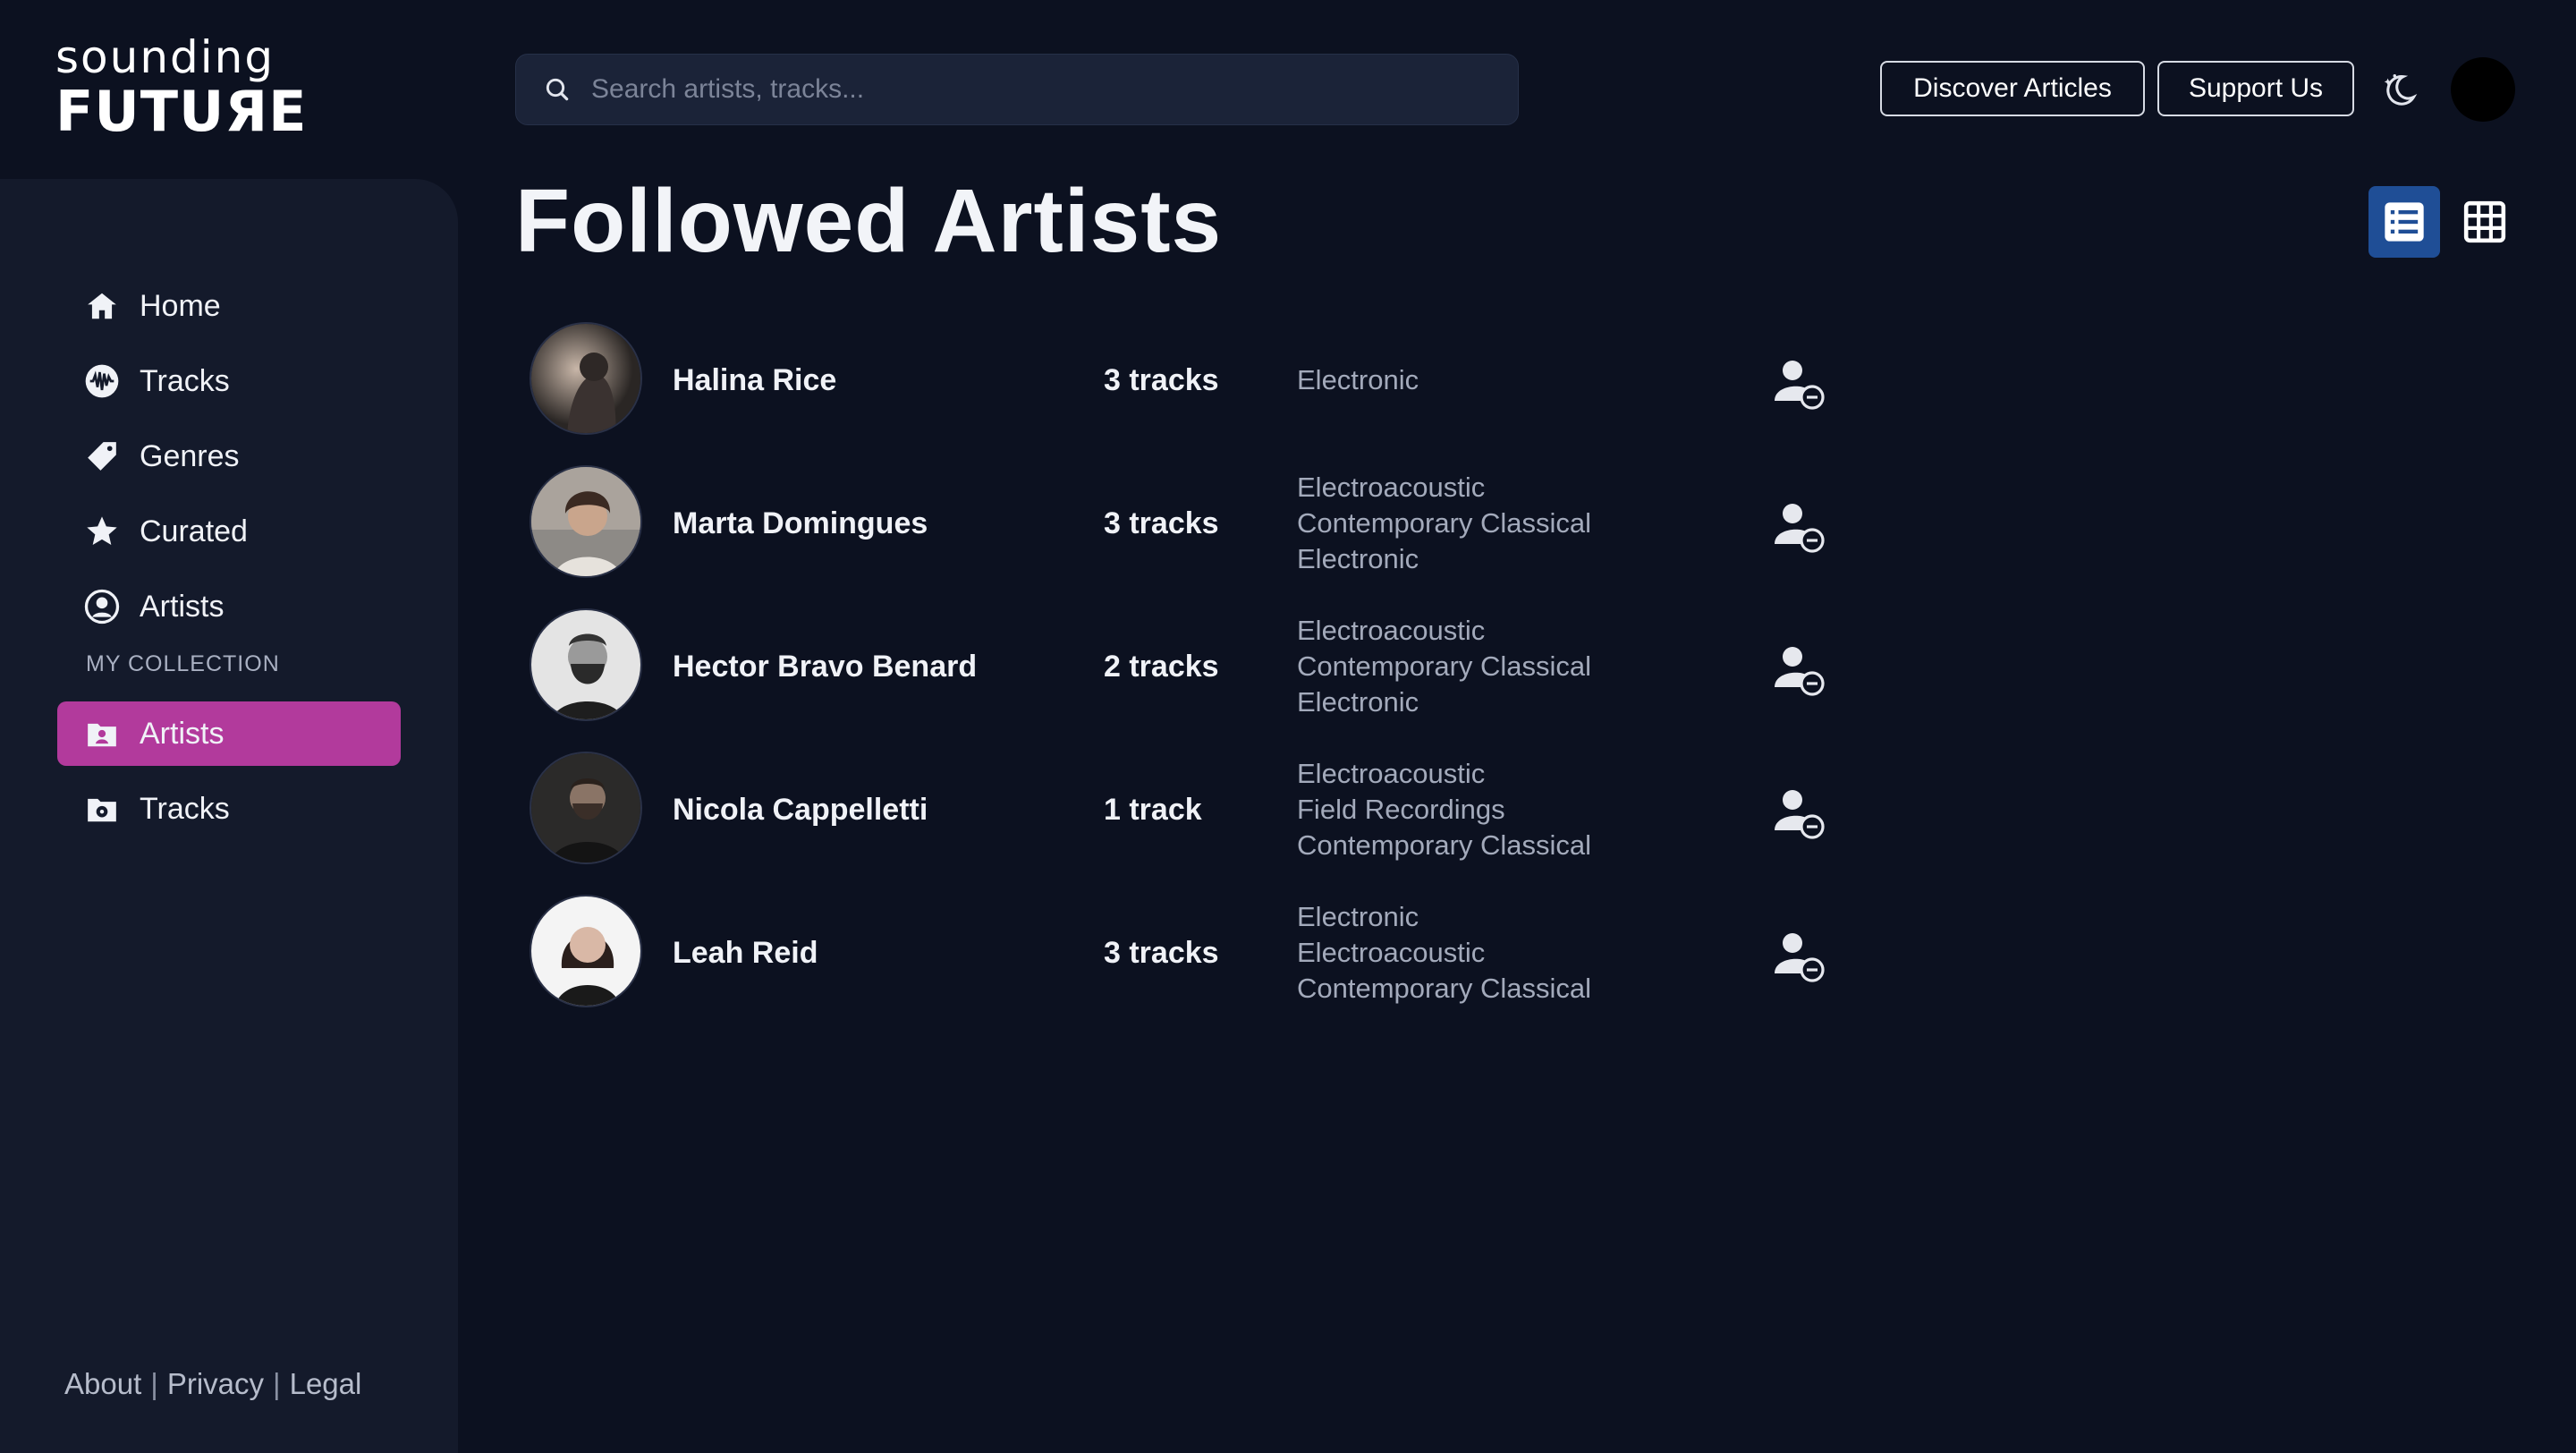  I want to click on tag-icon, so click(102, 456).